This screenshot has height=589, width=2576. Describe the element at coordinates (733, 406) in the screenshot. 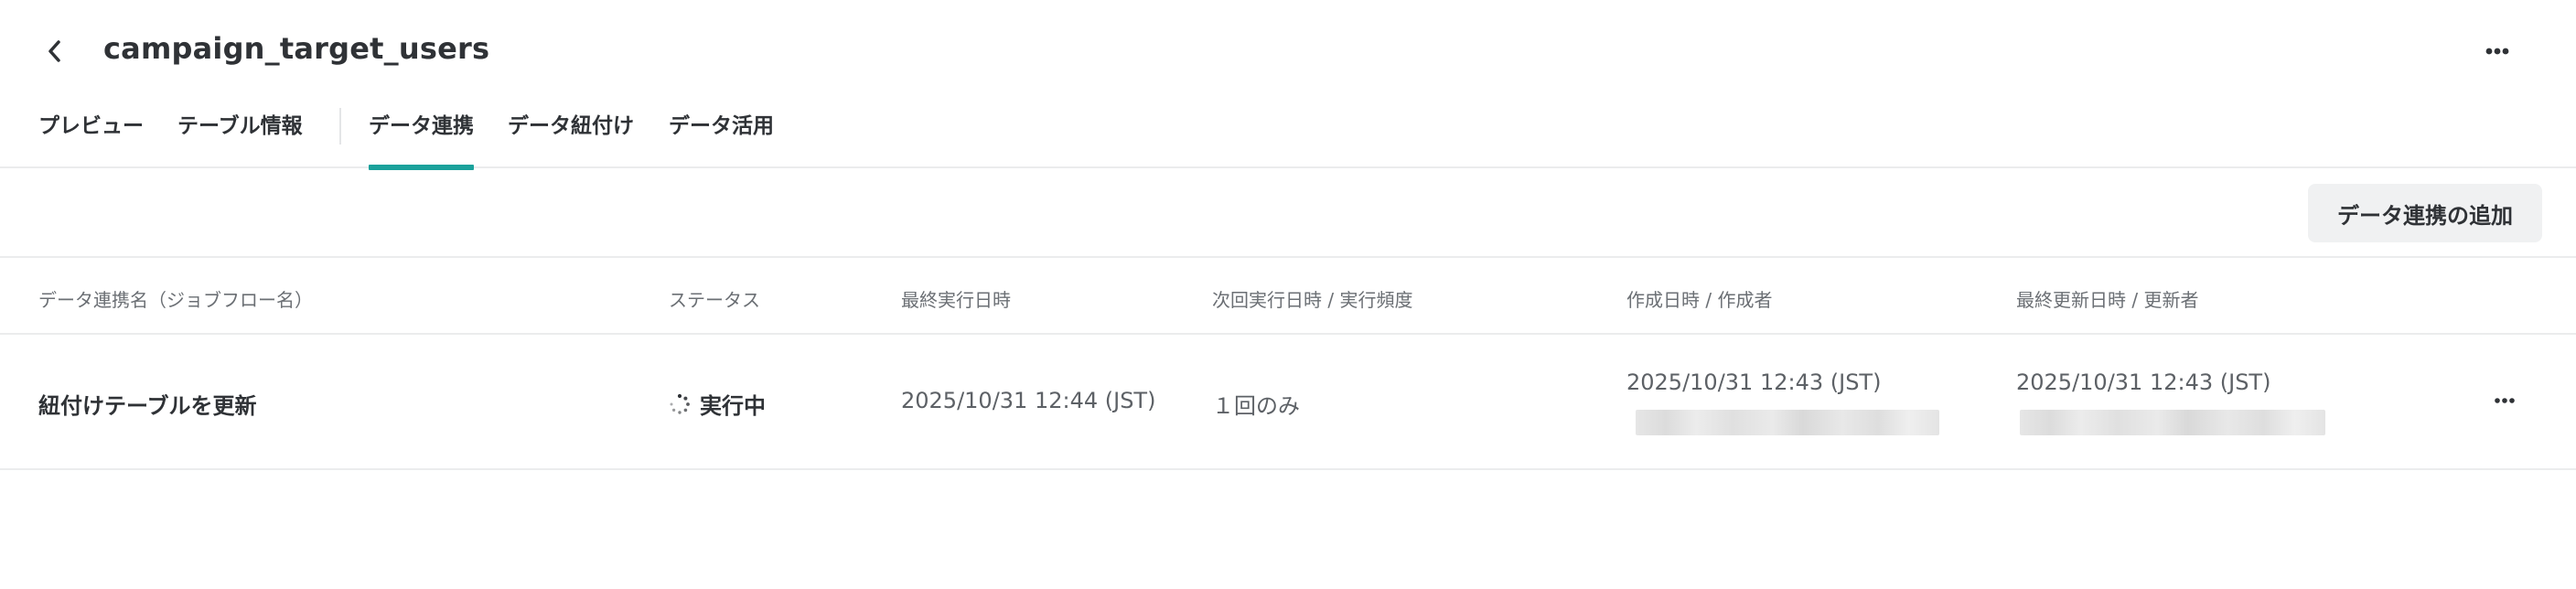

I see `status-label: 実行中` at that location.